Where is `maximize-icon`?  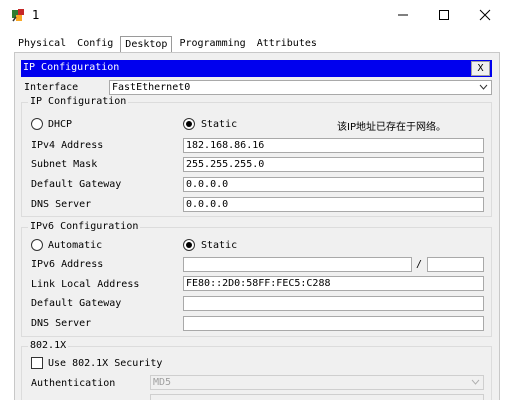
maximize-icon is located at coordinates (444, 15).